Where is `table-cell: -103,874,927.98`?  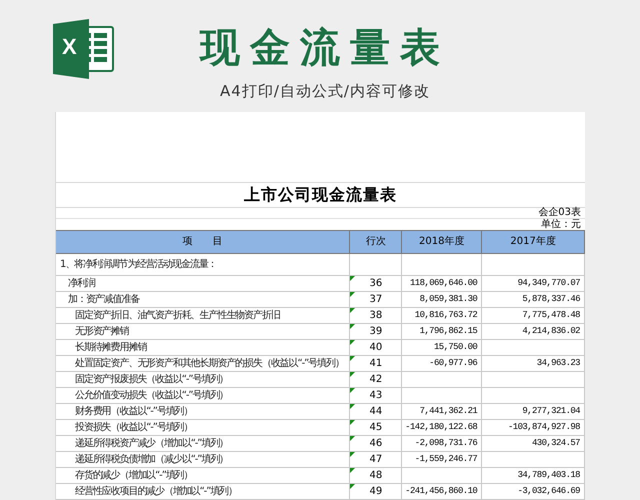 table-cell: -103,874,927.98 is located at coordinates (533, 428).